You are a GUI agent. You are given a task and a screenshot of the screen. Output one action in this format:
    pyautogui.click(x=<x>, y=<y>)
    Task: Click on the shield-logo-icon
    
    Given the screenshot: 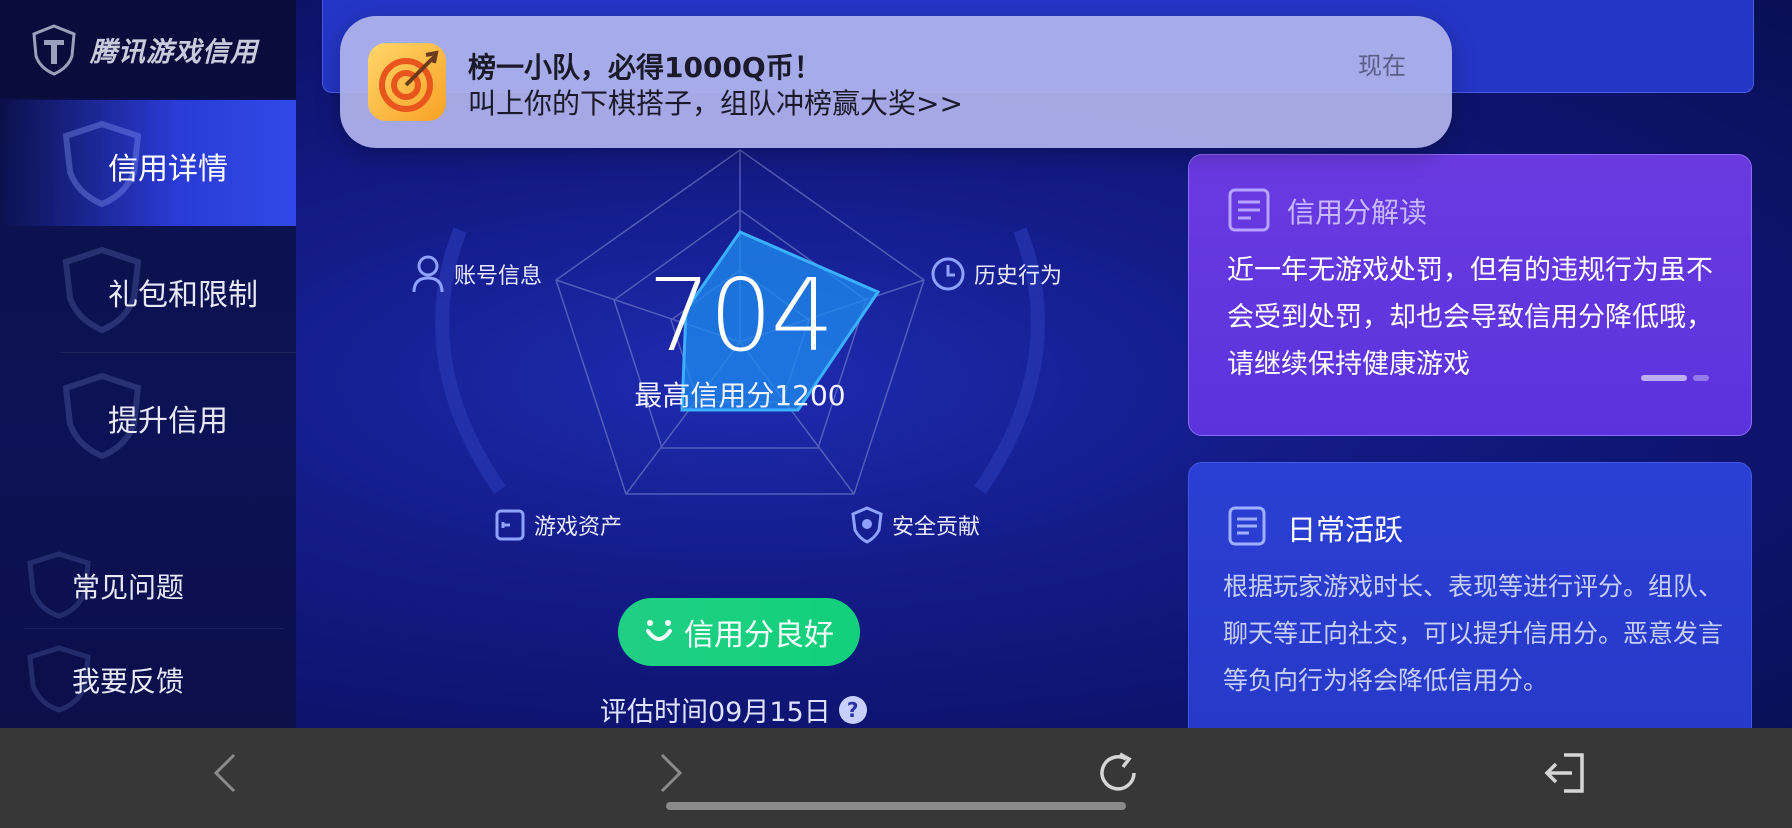 What is the action you would take?
    pyautogui.click(x=54, y=50)
    